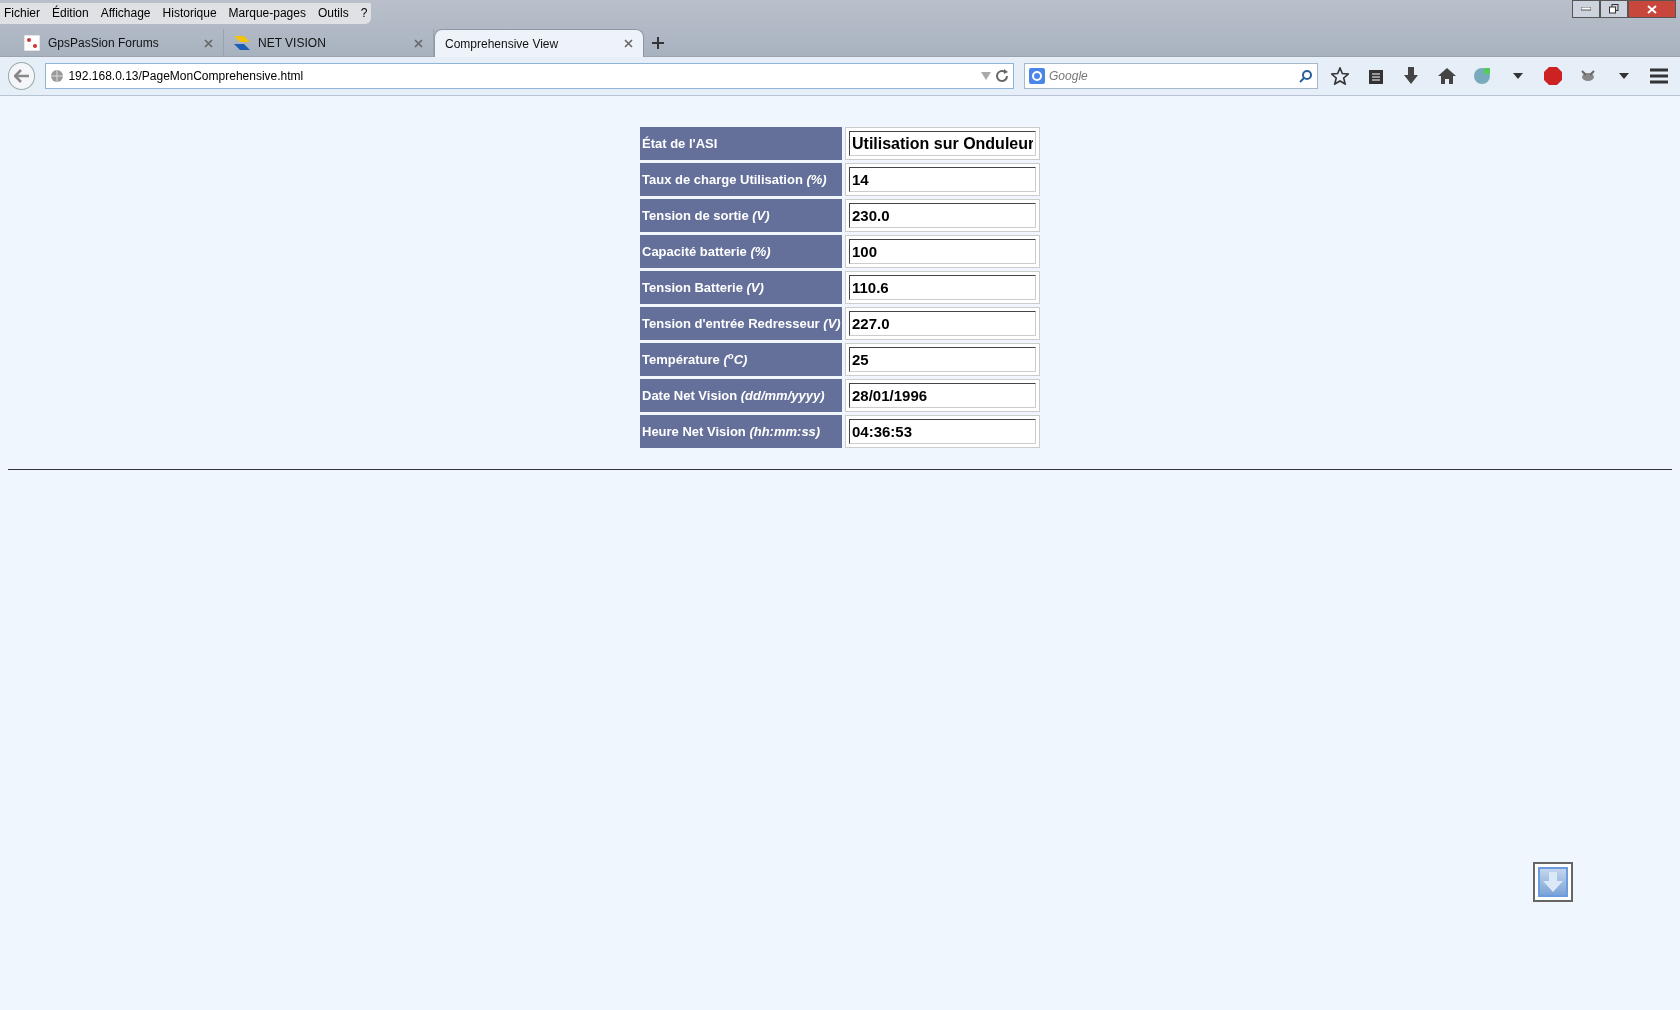 The width and height of the screenshot is (1680, 1010). Describe the element at coordinates (942, 431) in the screenshot. I see `value-field: 04:36:53` at that location.